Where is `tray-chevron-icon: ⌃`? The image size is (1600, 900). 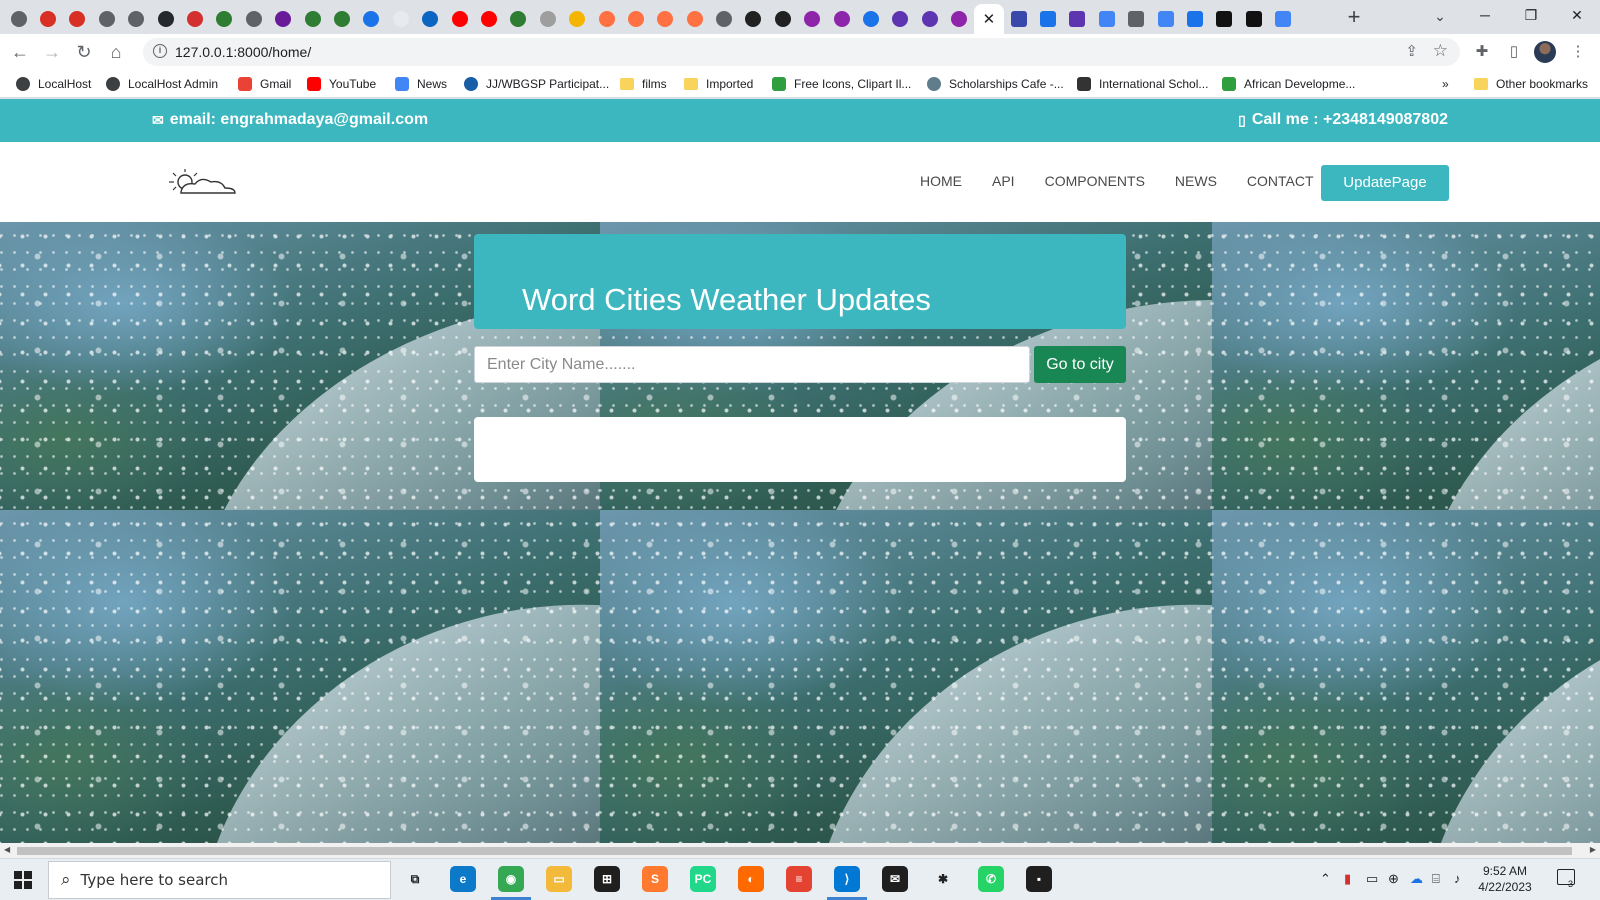 tray-chevron-icon: ⌃ is located at coordinates (1325, 879).